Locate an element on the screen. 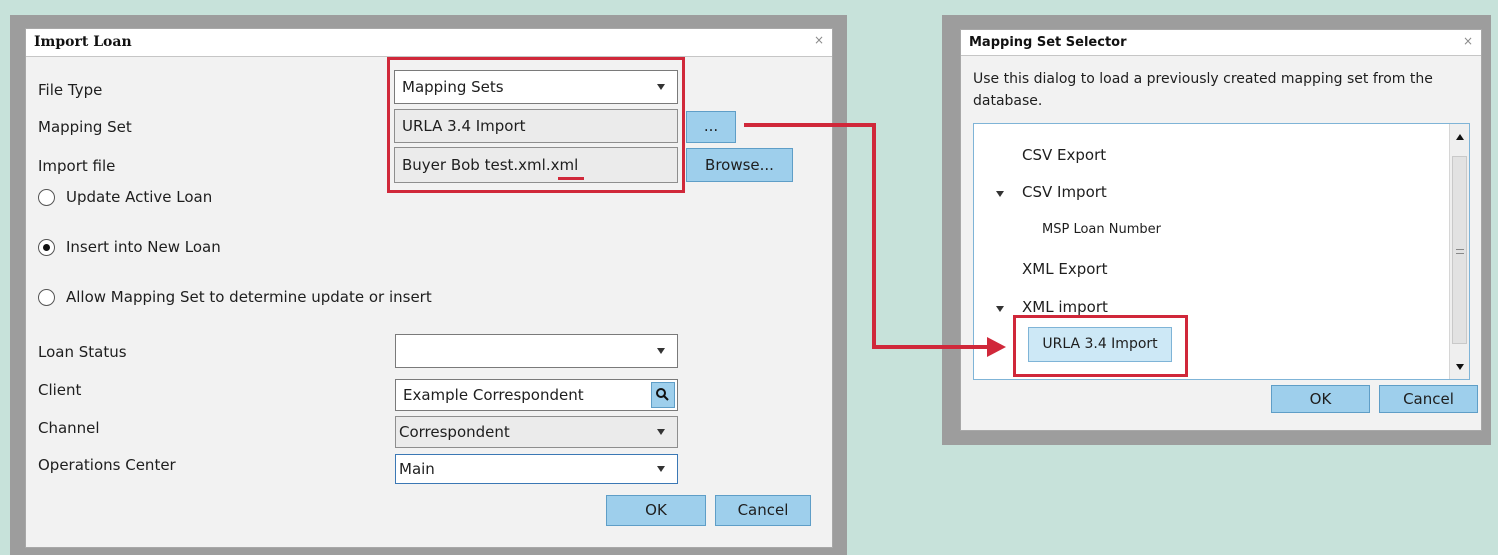  scroll-up-arrow-icon is located at coordinates (1460, 137).